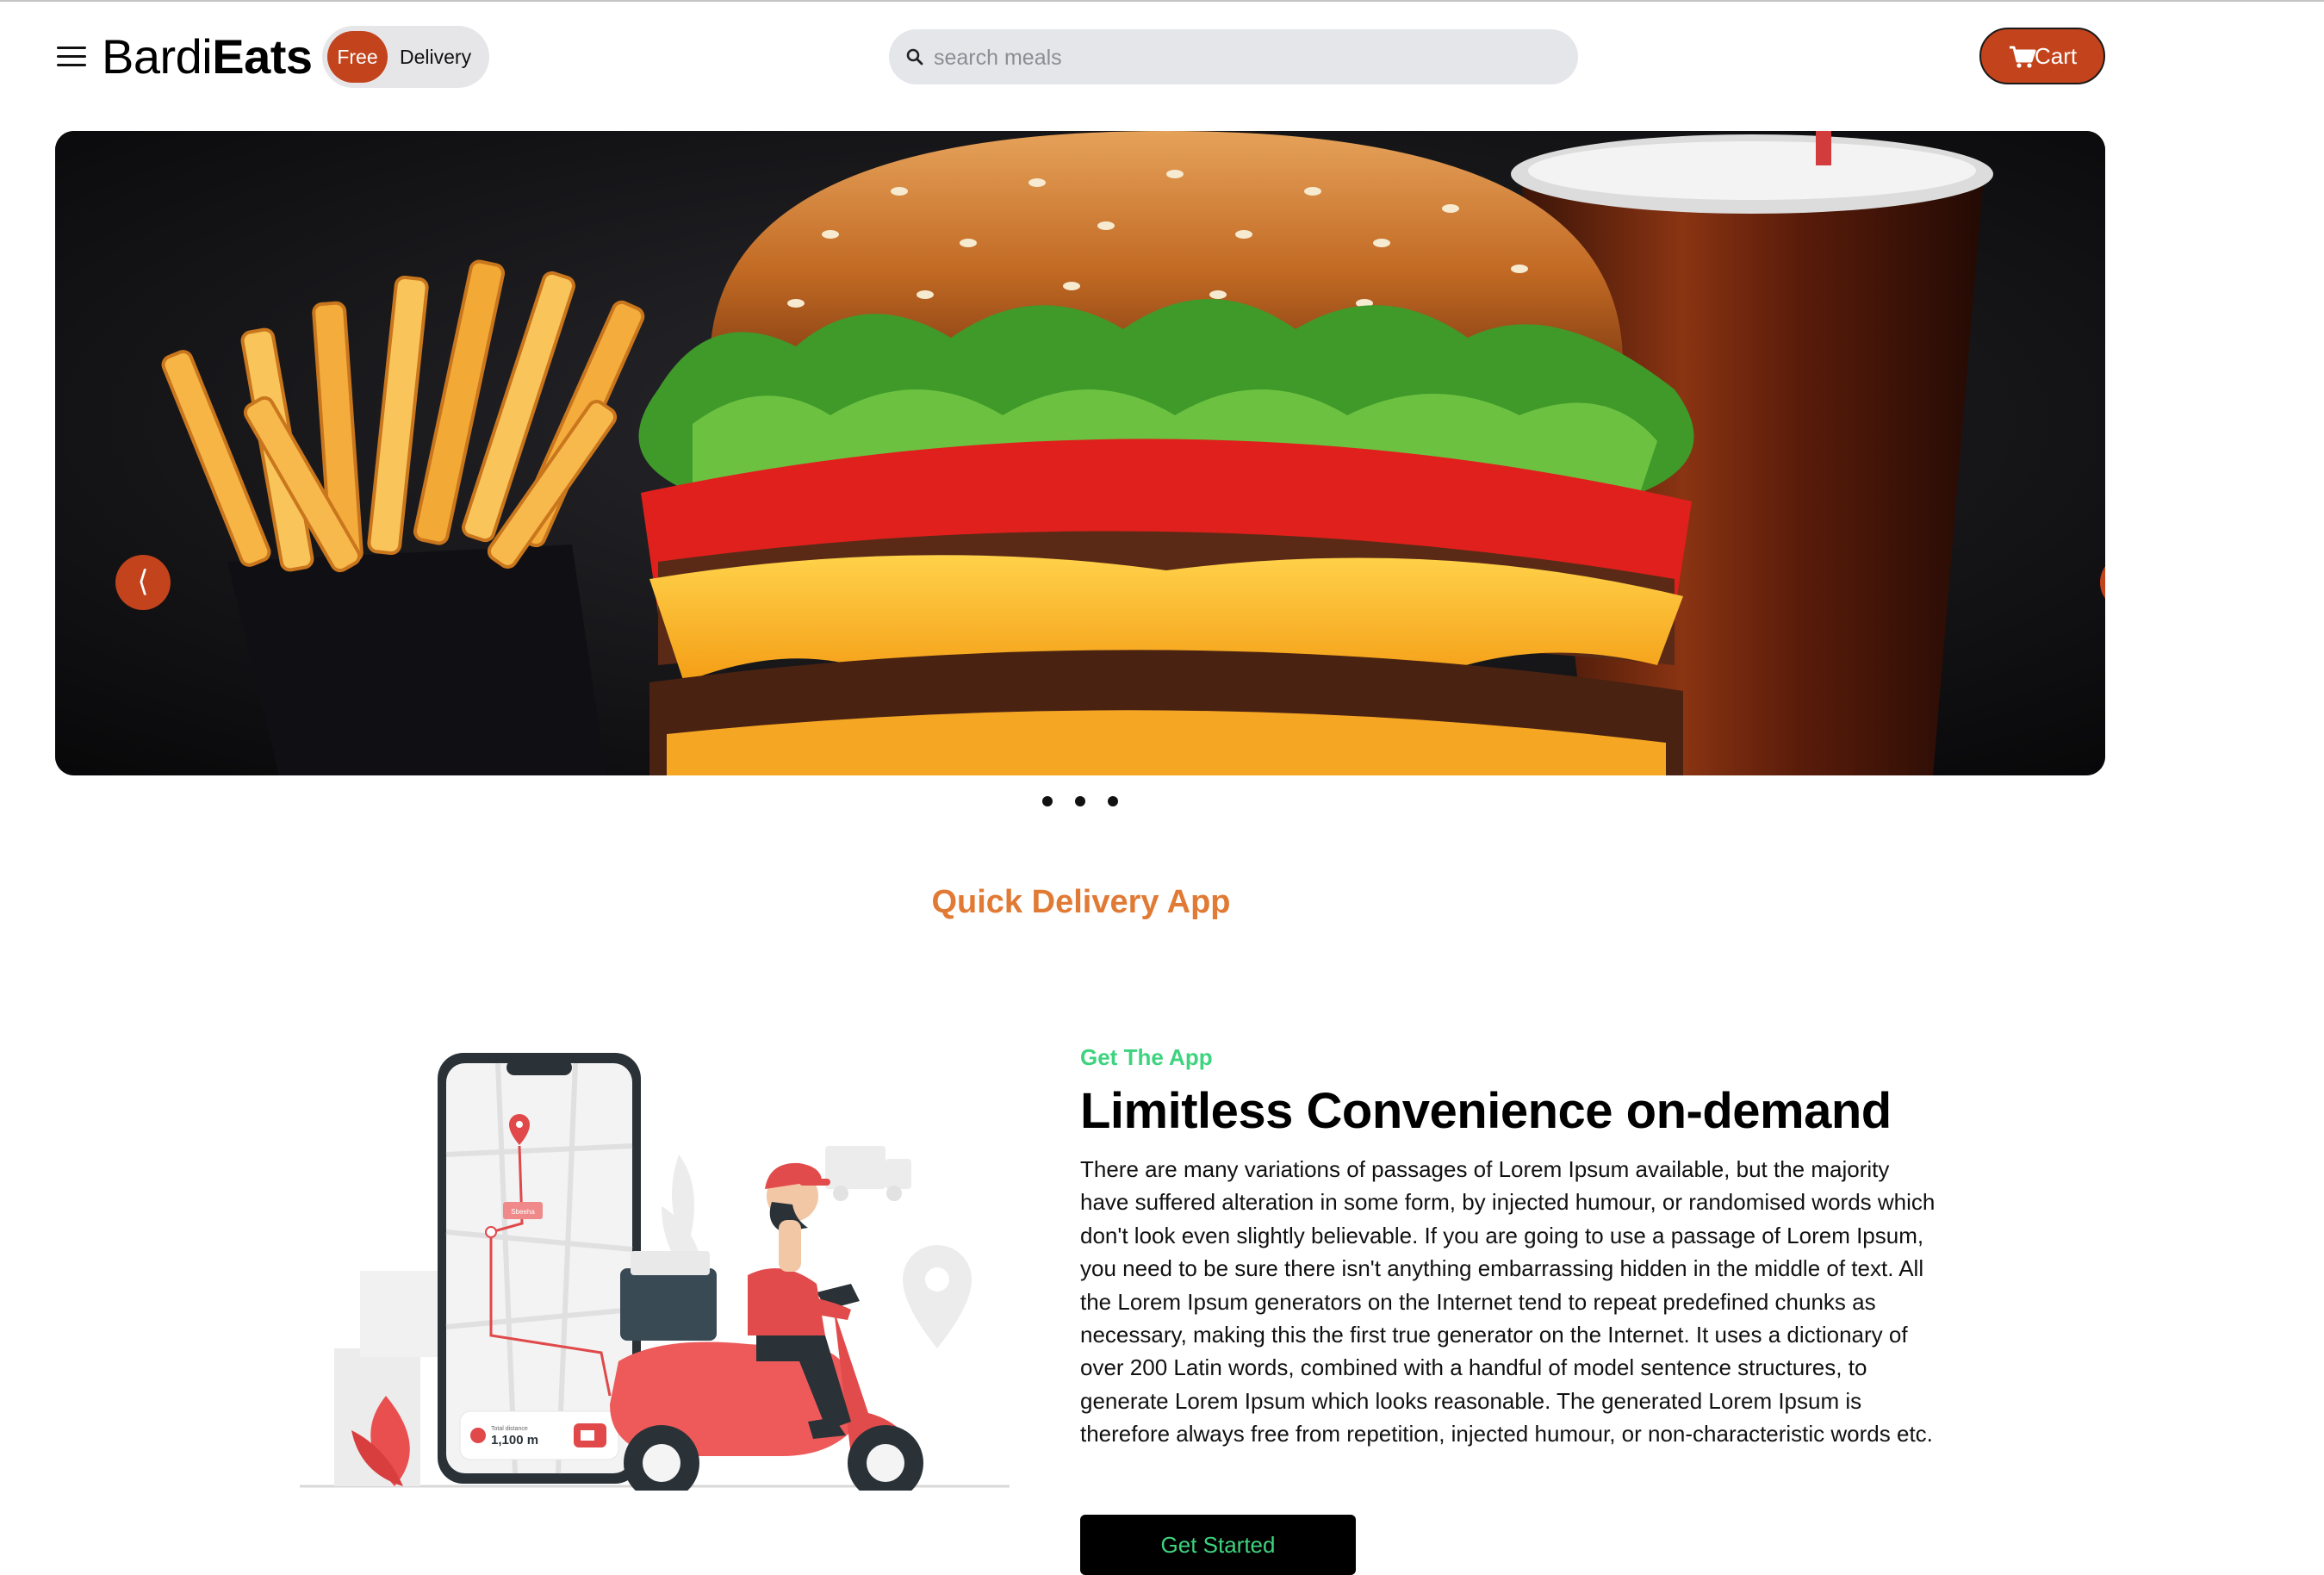 This screenshot has width=2324, height=1575. What do you see at coordinates (157, 56) in the screenshot?
I see `logo-text-regular: Bardi` at bounding box center [157, 56].